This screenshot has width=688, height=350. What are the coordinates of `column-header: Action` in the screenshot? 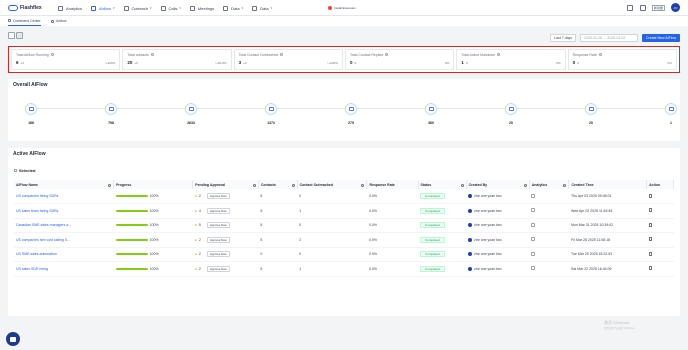 It's located at (660, 184).